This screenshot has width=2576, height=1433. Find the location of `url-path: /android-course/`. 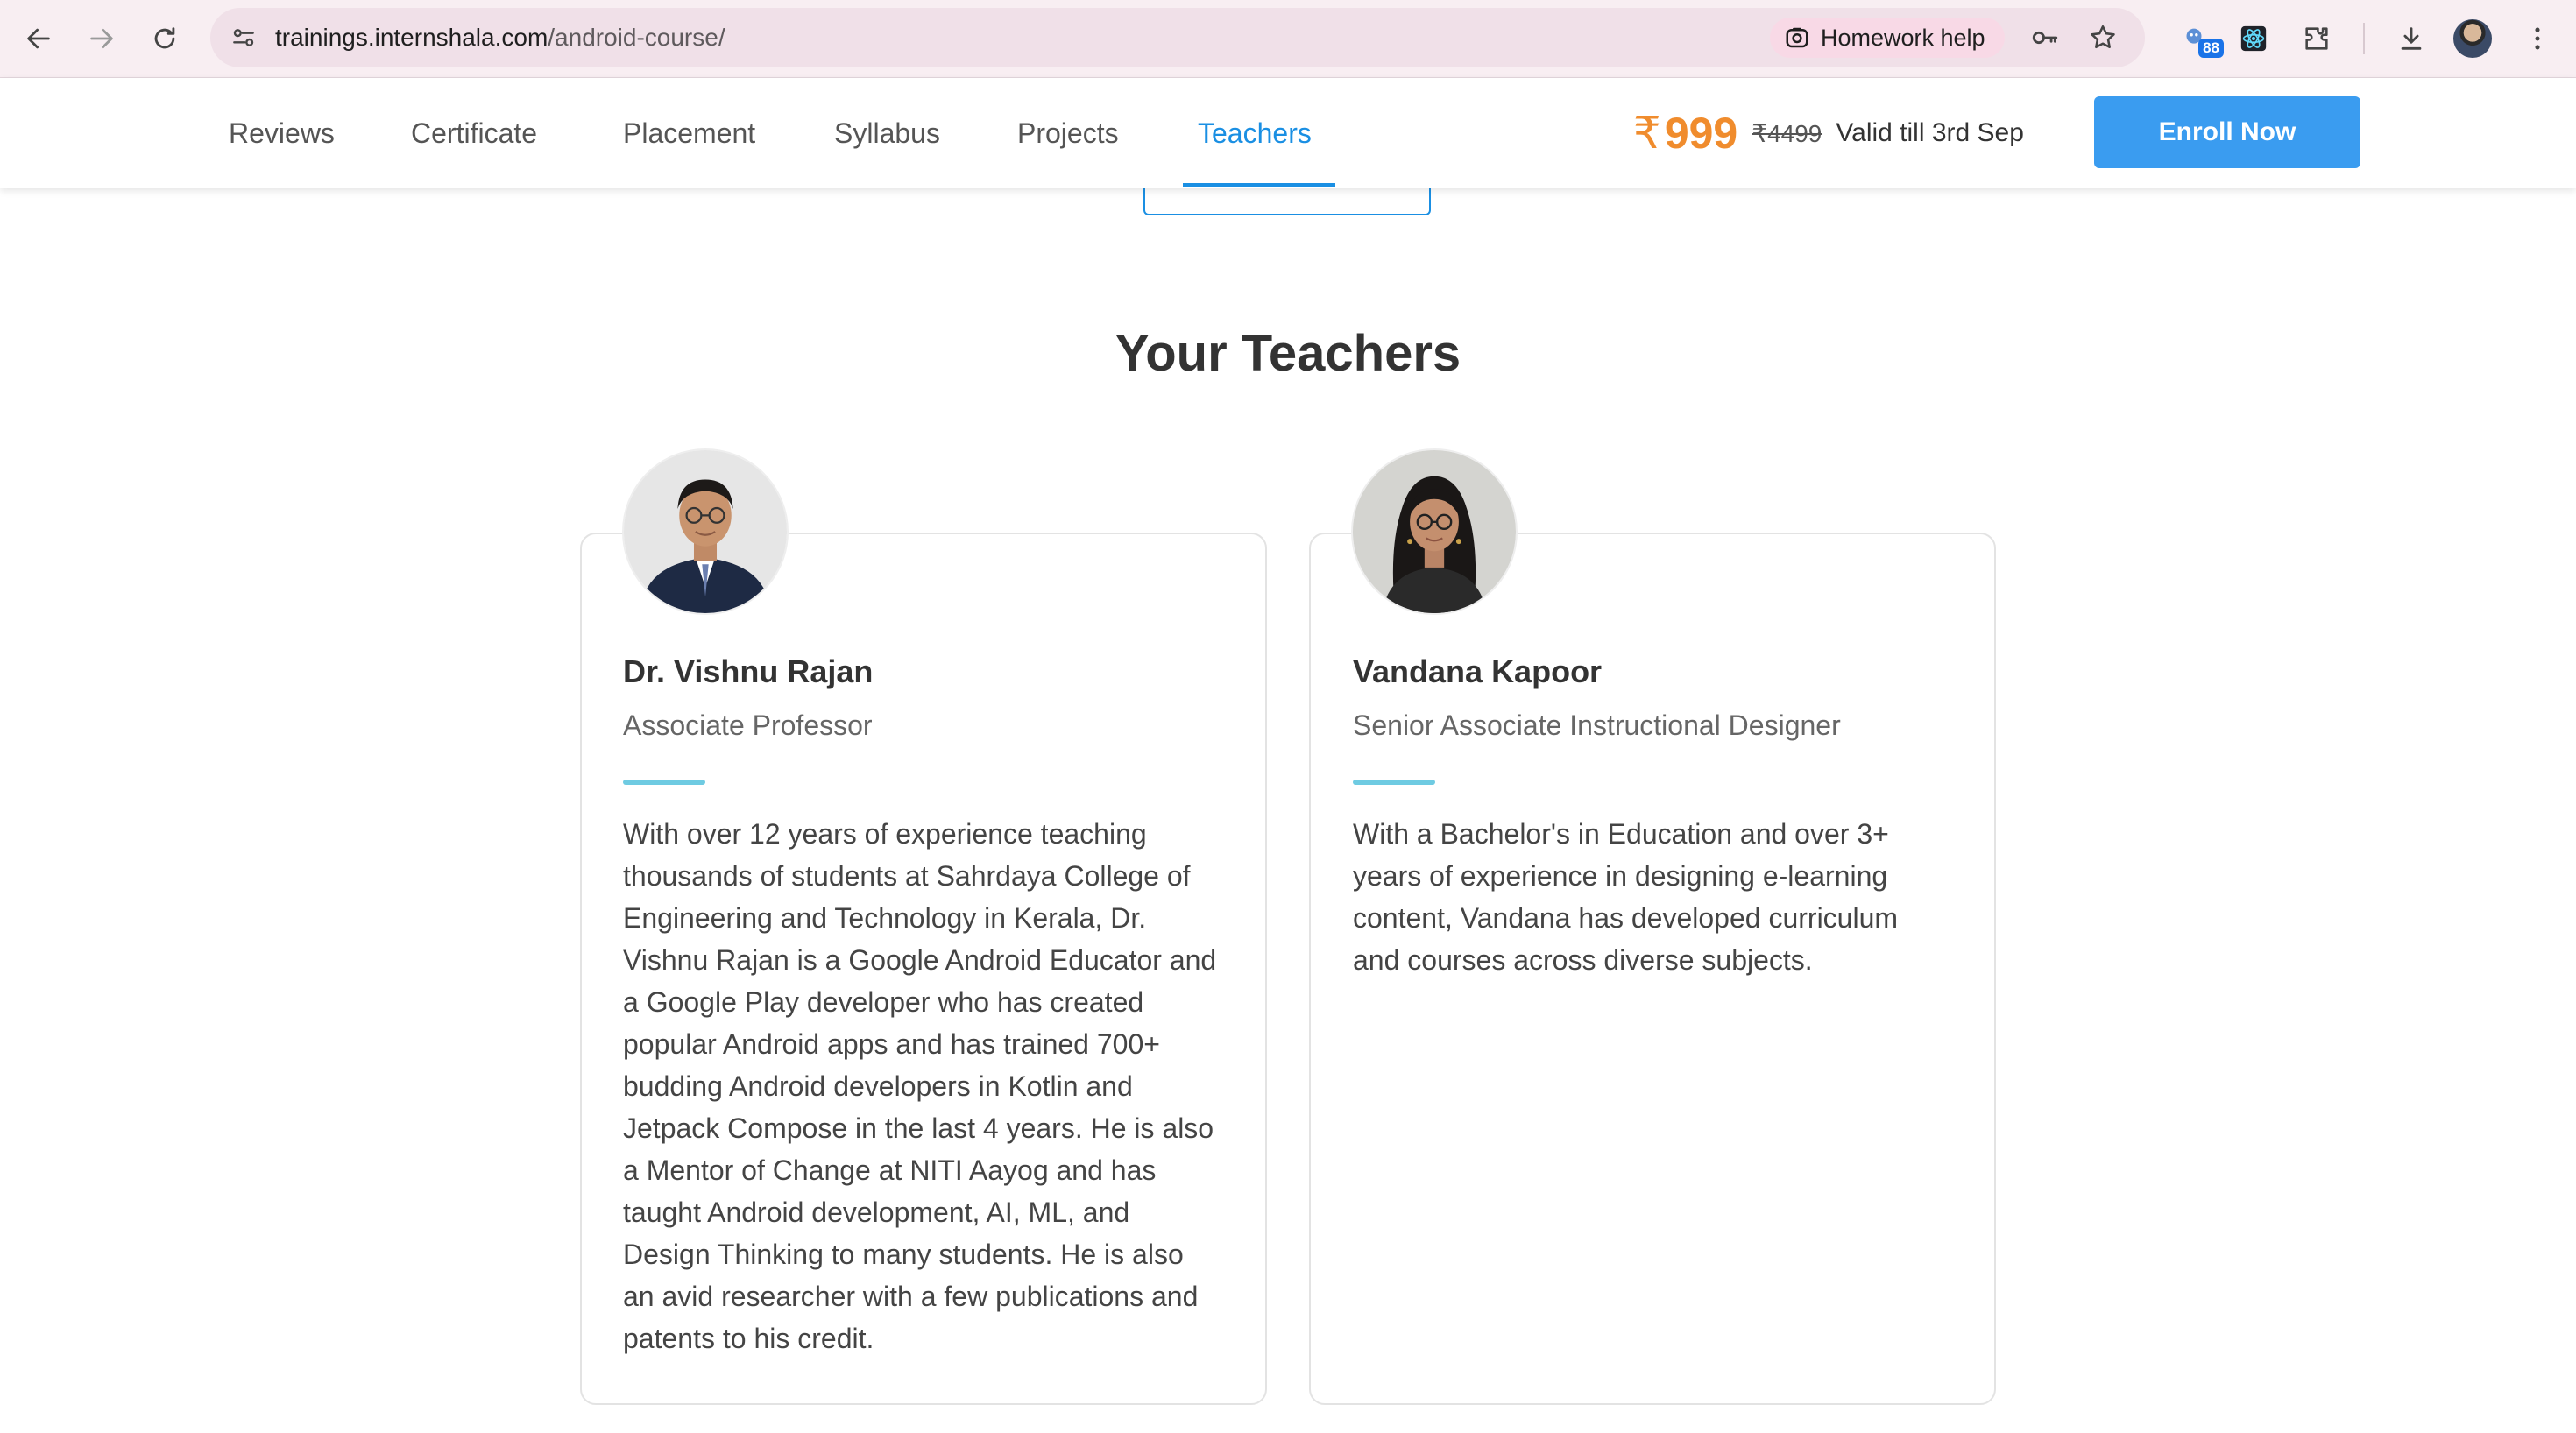

url-path: /android-course/ is located at coordinates (636, 37).